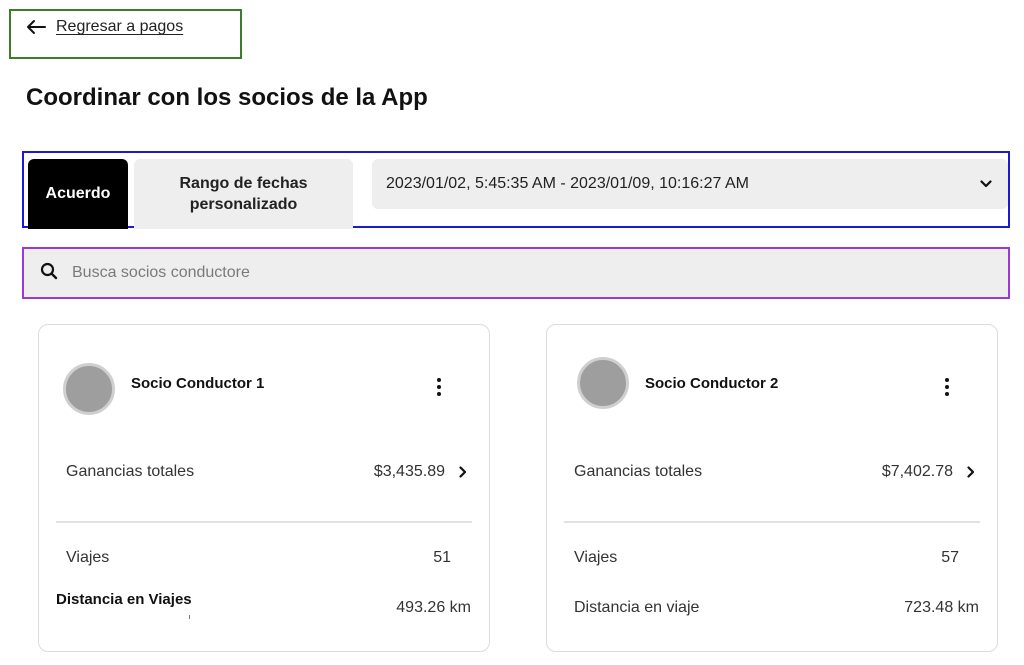 This screenshot has height=665, width=1024. I want to click on distance-label: Distancia en Viajes, so click(124, 599).